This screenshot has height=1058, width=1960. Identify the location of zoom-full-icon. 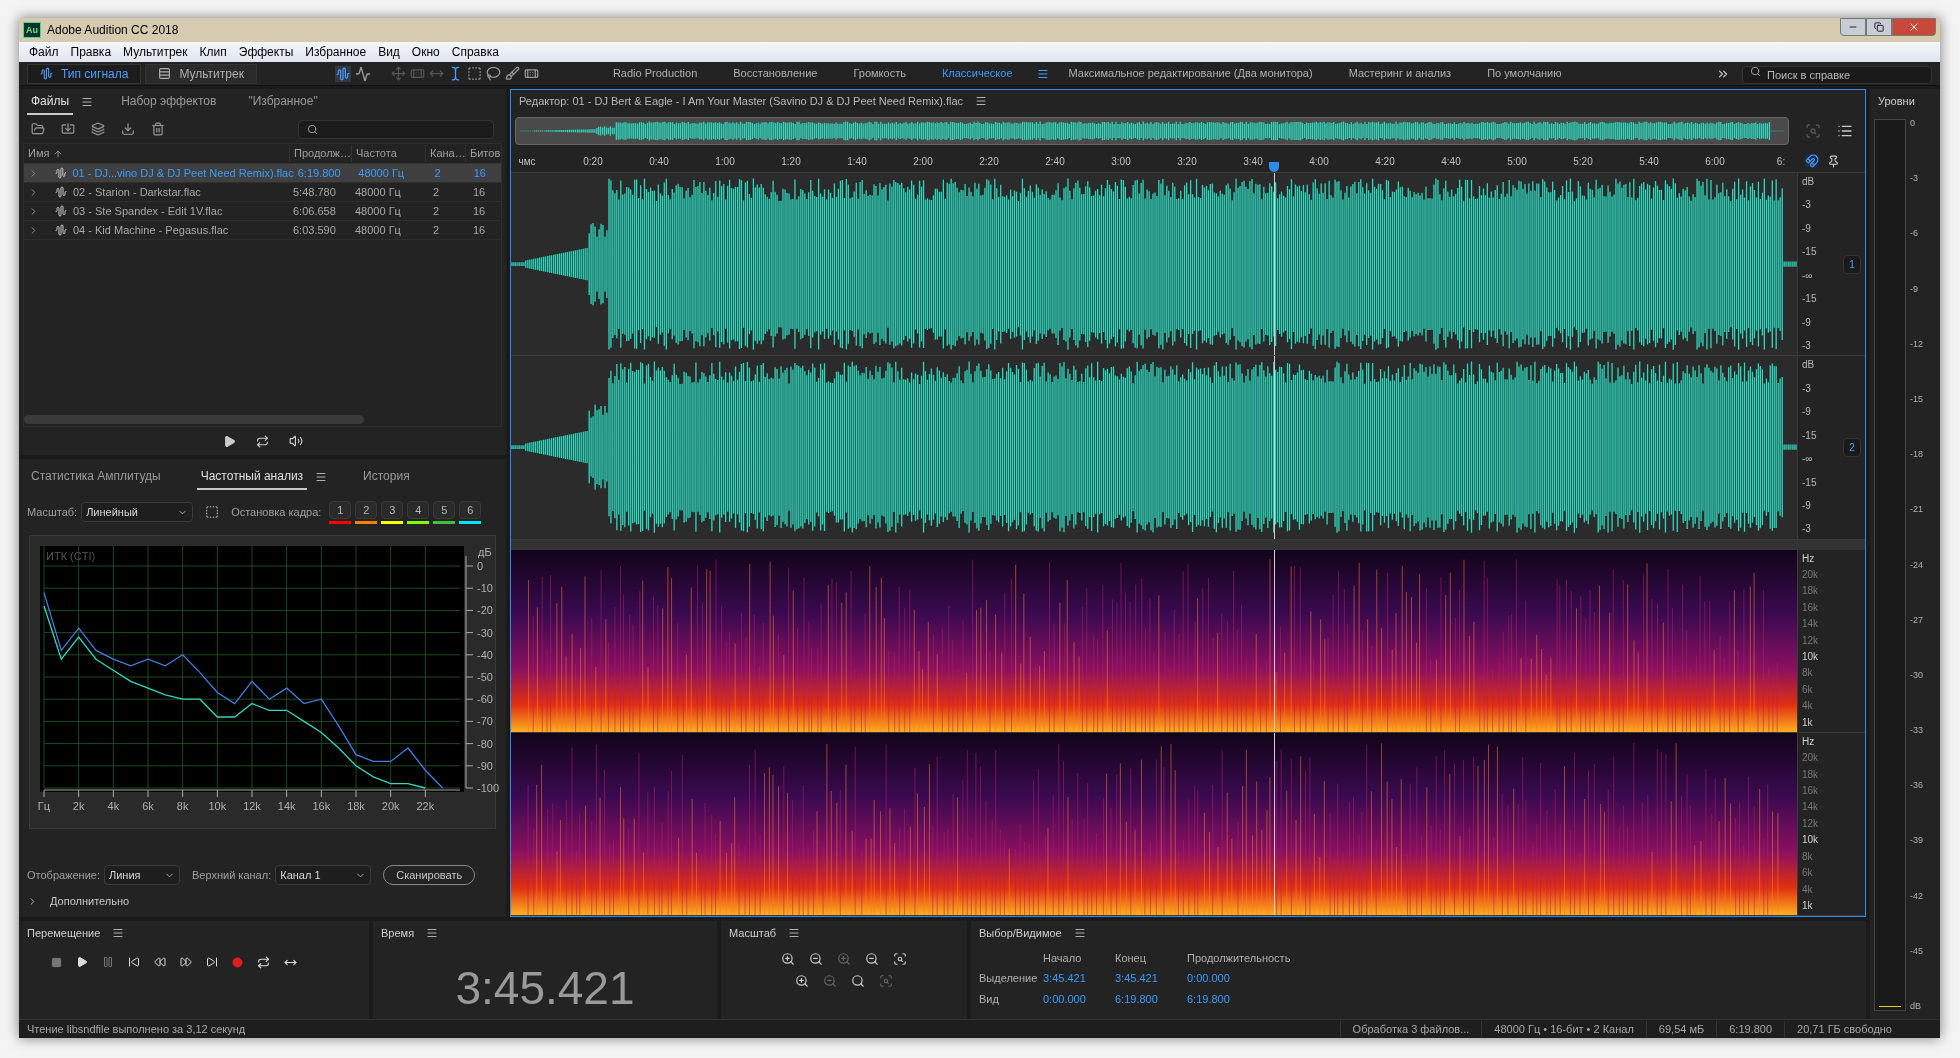
(900, 958).